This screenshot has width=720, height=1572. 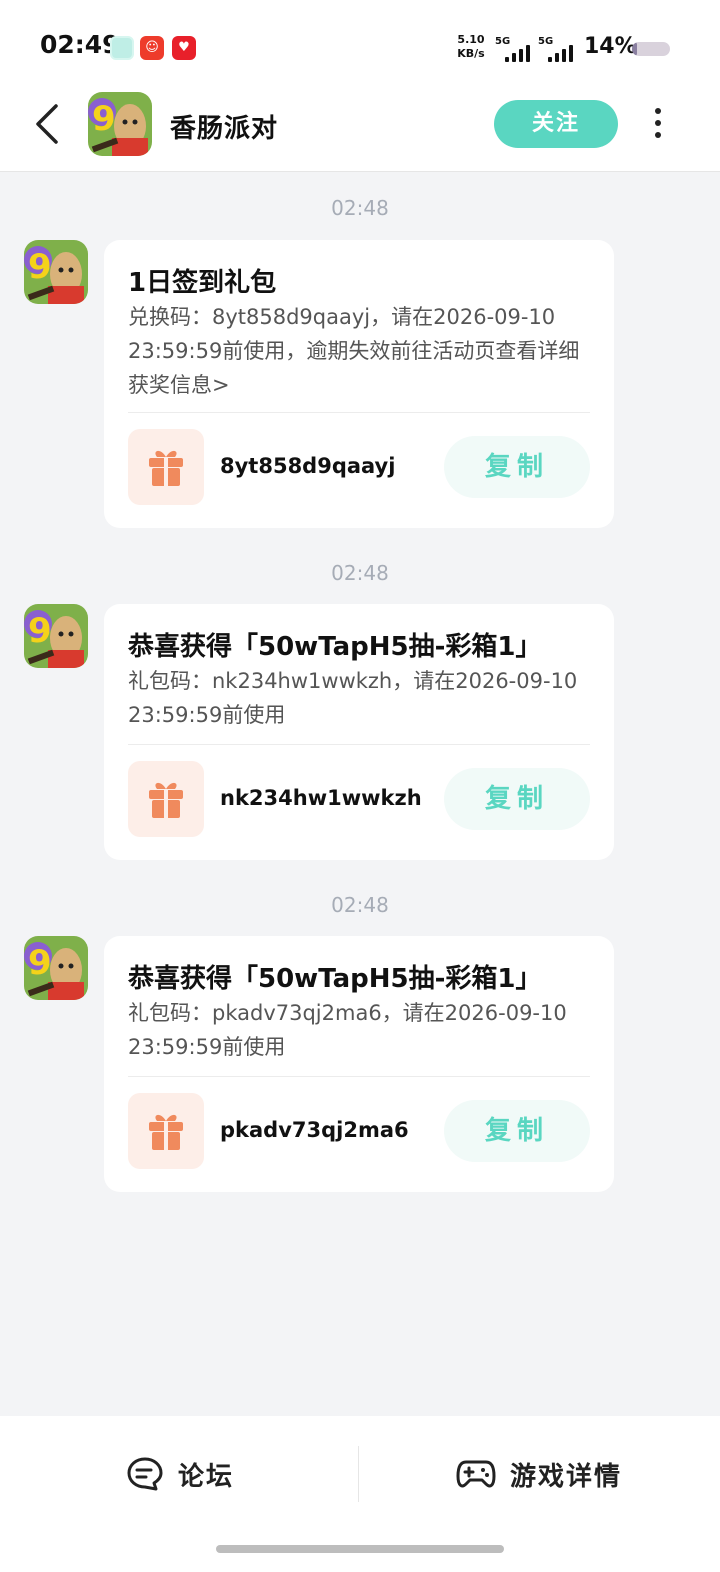 What do you see at coordinates (471, 53) in the screenshot?
I see `network-speed-unit: KB/s` at bounding box center [471, 53].